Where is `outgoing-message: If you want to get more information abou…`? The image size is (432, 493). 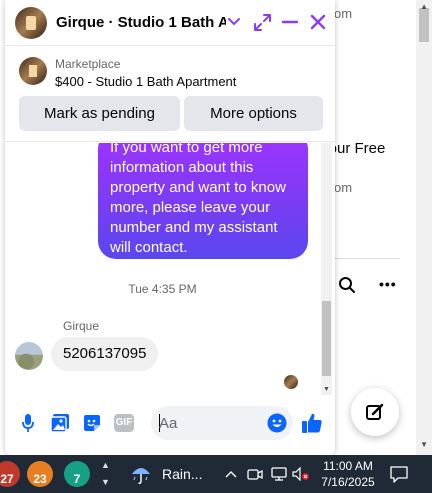 outgoing-message: If you want to get more information abou… is located at coordinates (203, 201).